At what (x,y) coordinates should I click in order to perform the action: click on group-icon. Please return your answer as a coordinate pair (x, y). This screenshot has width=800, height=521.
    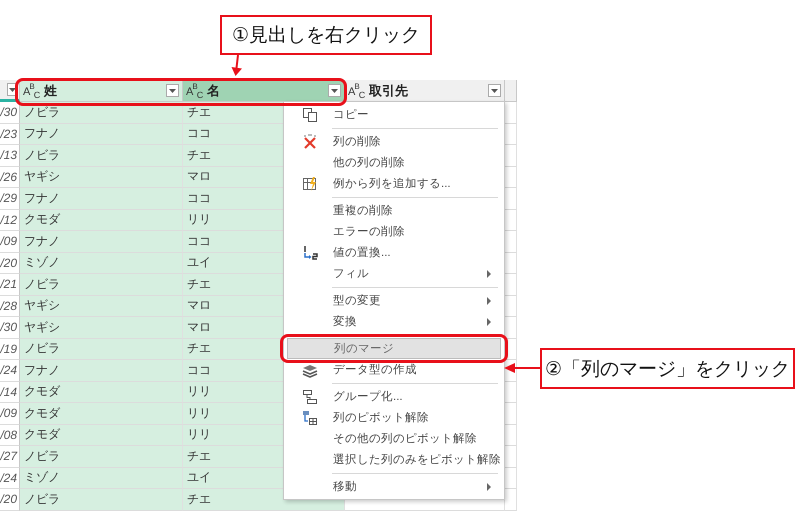
    Looking at the image, I should click on (310, 396).